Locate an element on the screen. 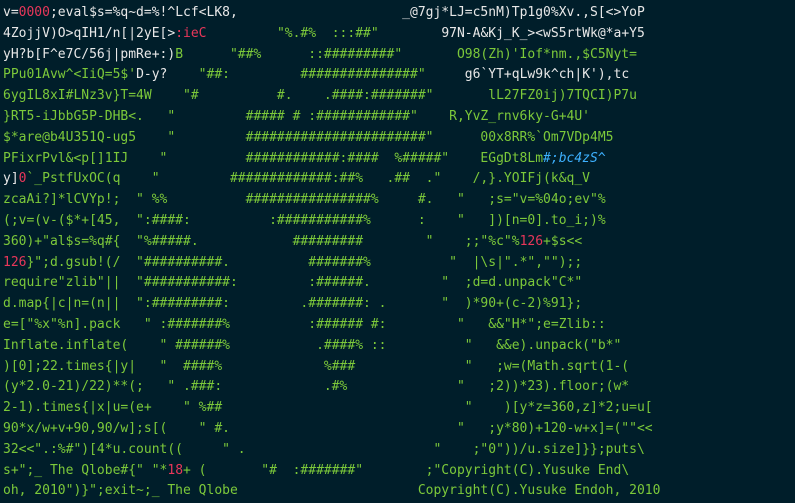 This screenshot has height=503, width=795. terminal-text-segment: g6`YT+qLw9k^ch|K'),tc is located at coordinates (547, 75).